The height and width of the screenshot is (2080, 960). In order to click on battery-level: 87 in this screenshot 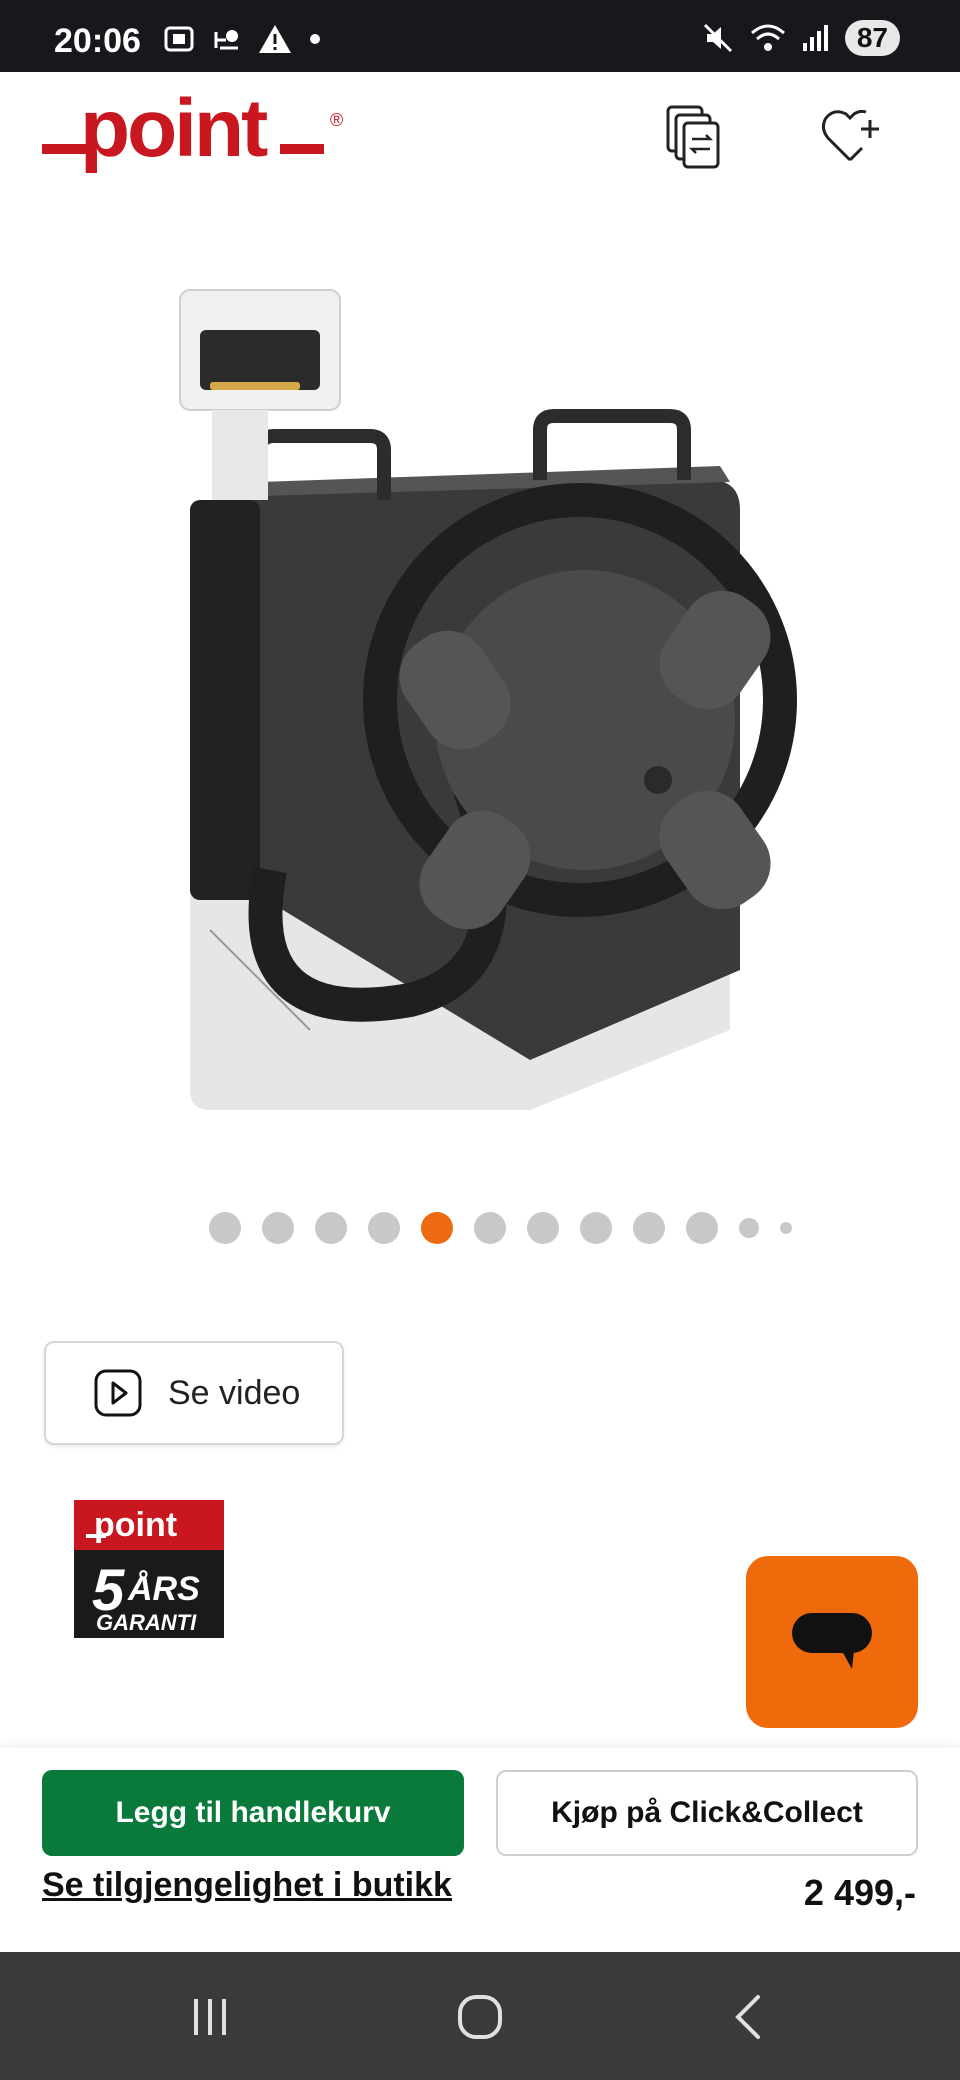, I will do `click(872, 37)`.